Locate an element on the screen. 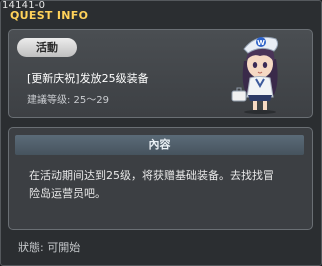 This screenshot has width=322, height=266. quest-name: [更新庆祝]发放25级装备 is located at coordinates (88, 78).